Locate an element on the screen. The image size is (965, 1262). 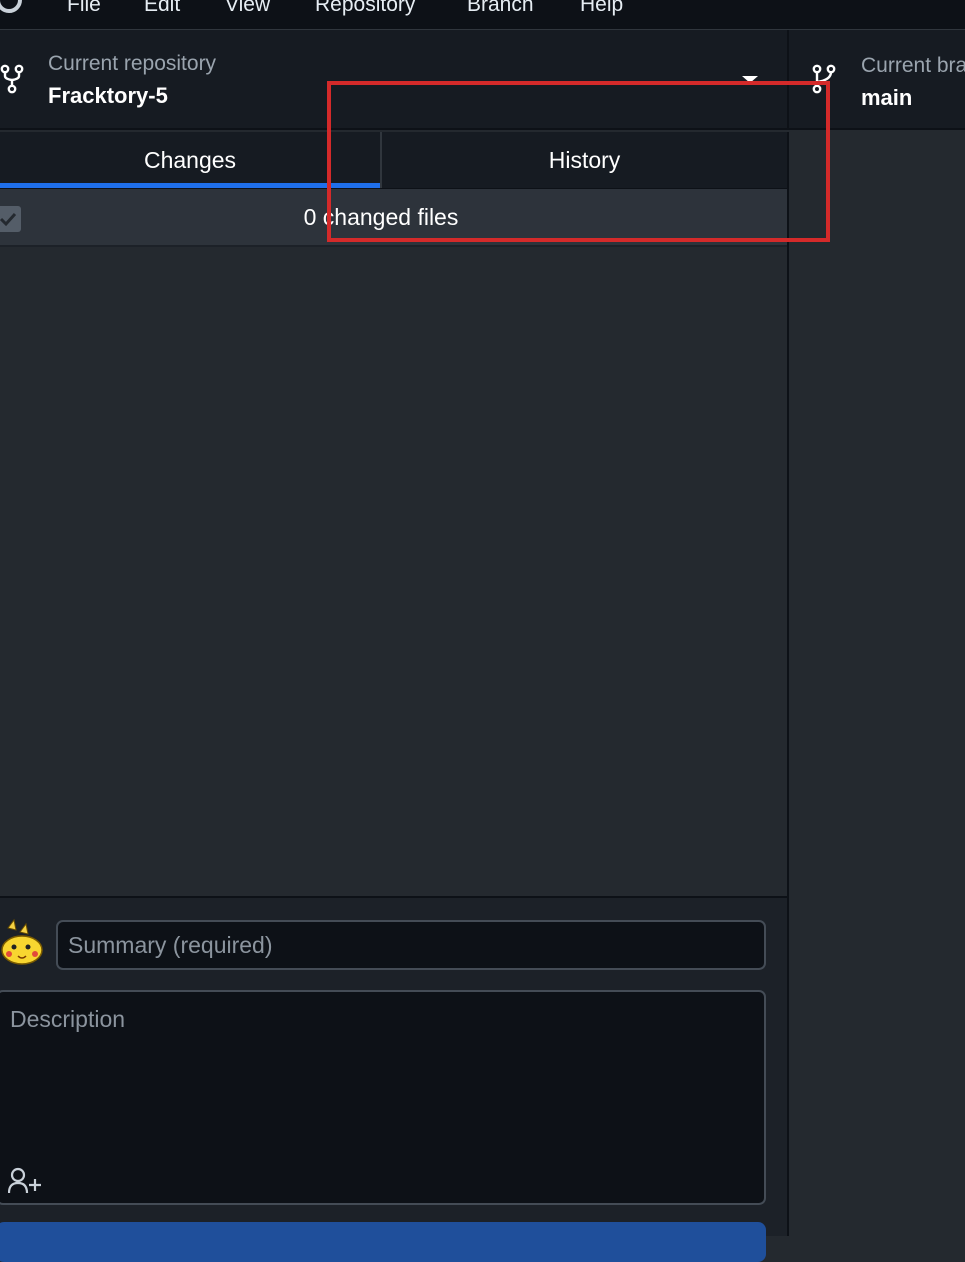
current-repository-button: Current repository Fracktory-5 is located at coordinates (393, 80).